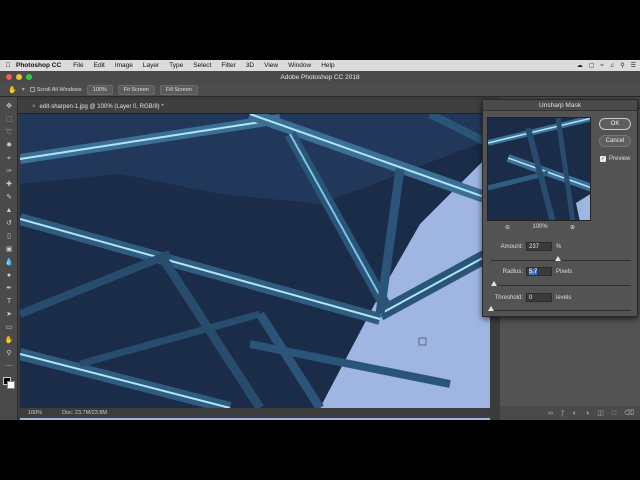 The height and width of the screenshot is (480, 640). Describe the element at coordinates (34, 107) in the screenshot. I see `close-tab-icon: ×` at that location.